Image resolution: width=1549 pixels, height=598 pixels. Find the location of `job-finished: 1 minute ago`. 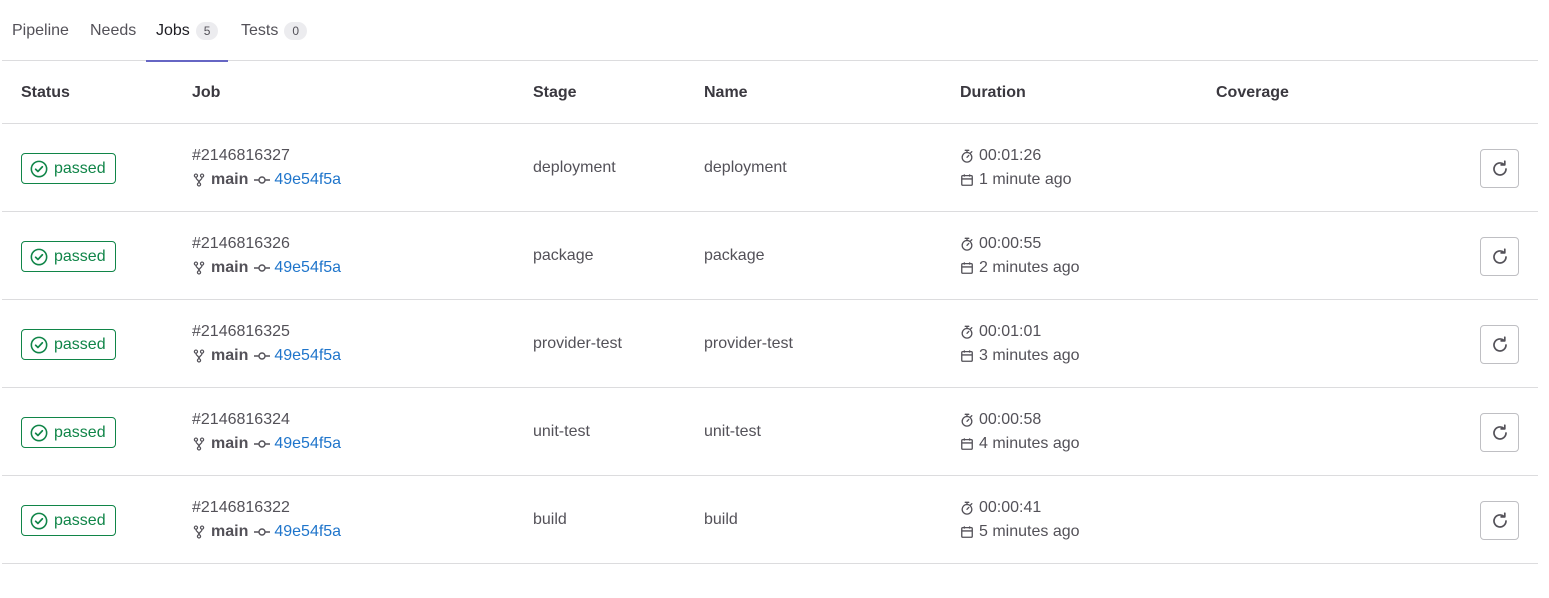

job-finished: 1 minute ago is located at coordinates (1016, 180).